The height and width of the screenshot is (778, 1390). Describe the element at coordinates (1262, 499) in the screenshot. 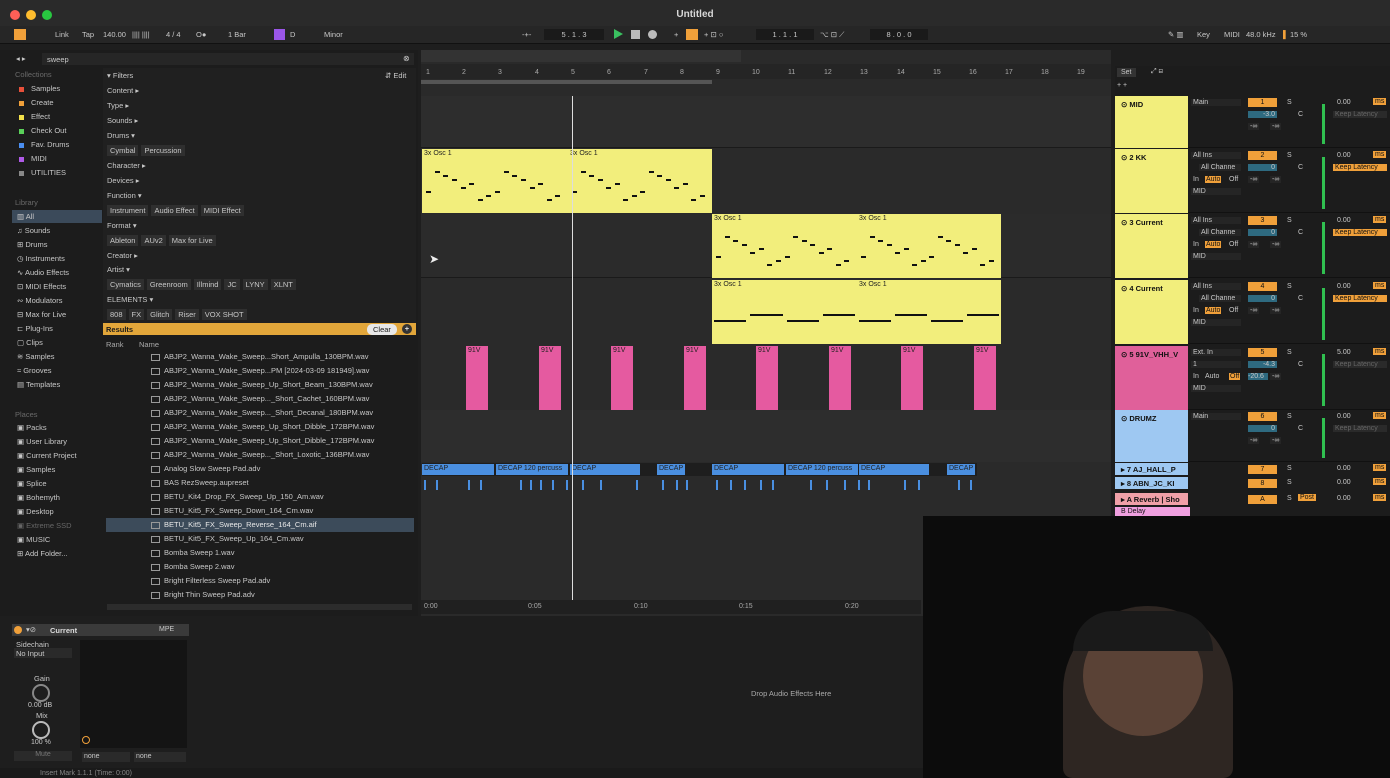

I see `track-activator: A` at that location.